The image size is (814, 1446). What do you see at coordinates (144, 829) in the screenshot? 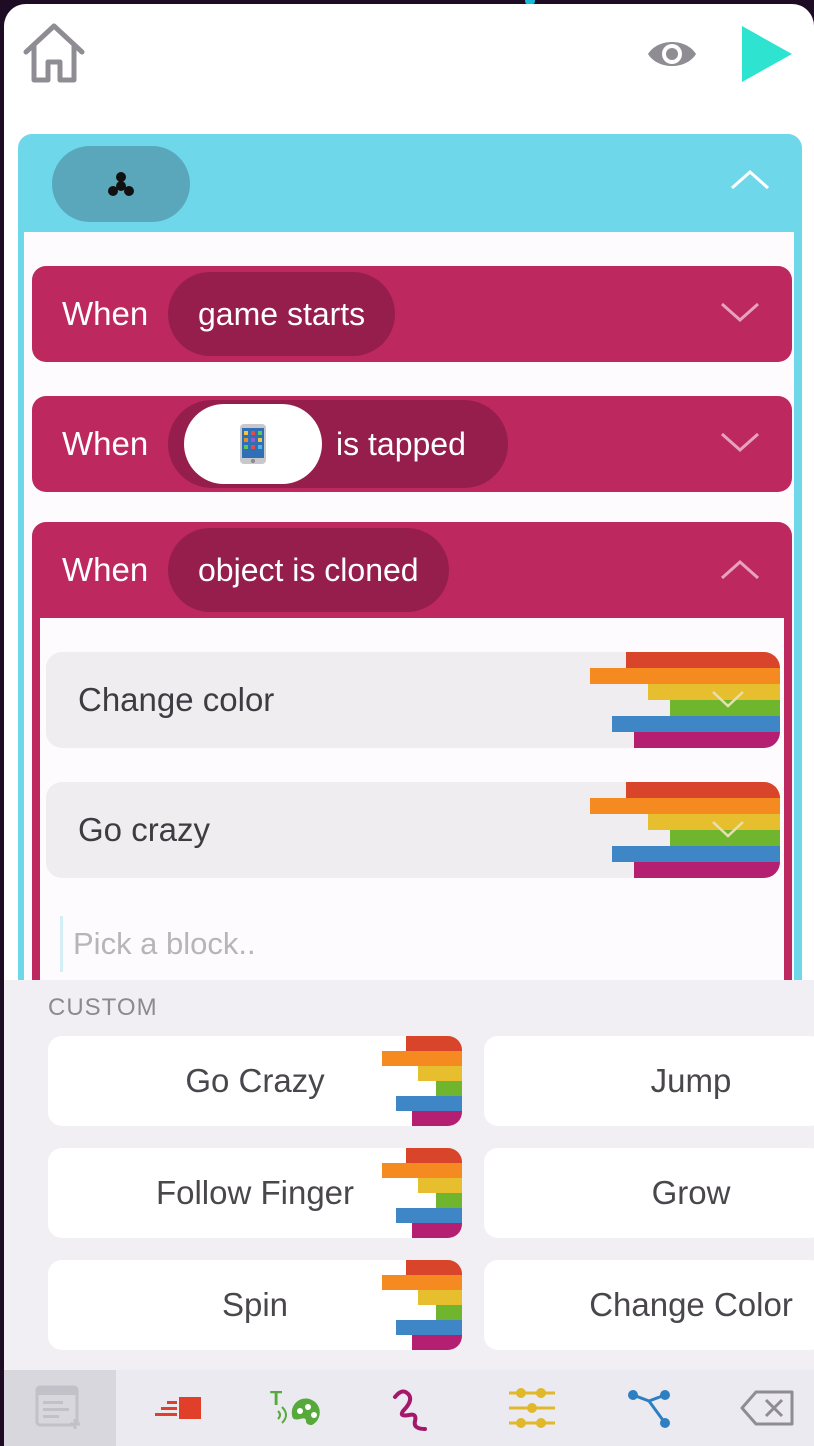
I see `action-label: Go crazy` at bounding box center [144, 829].